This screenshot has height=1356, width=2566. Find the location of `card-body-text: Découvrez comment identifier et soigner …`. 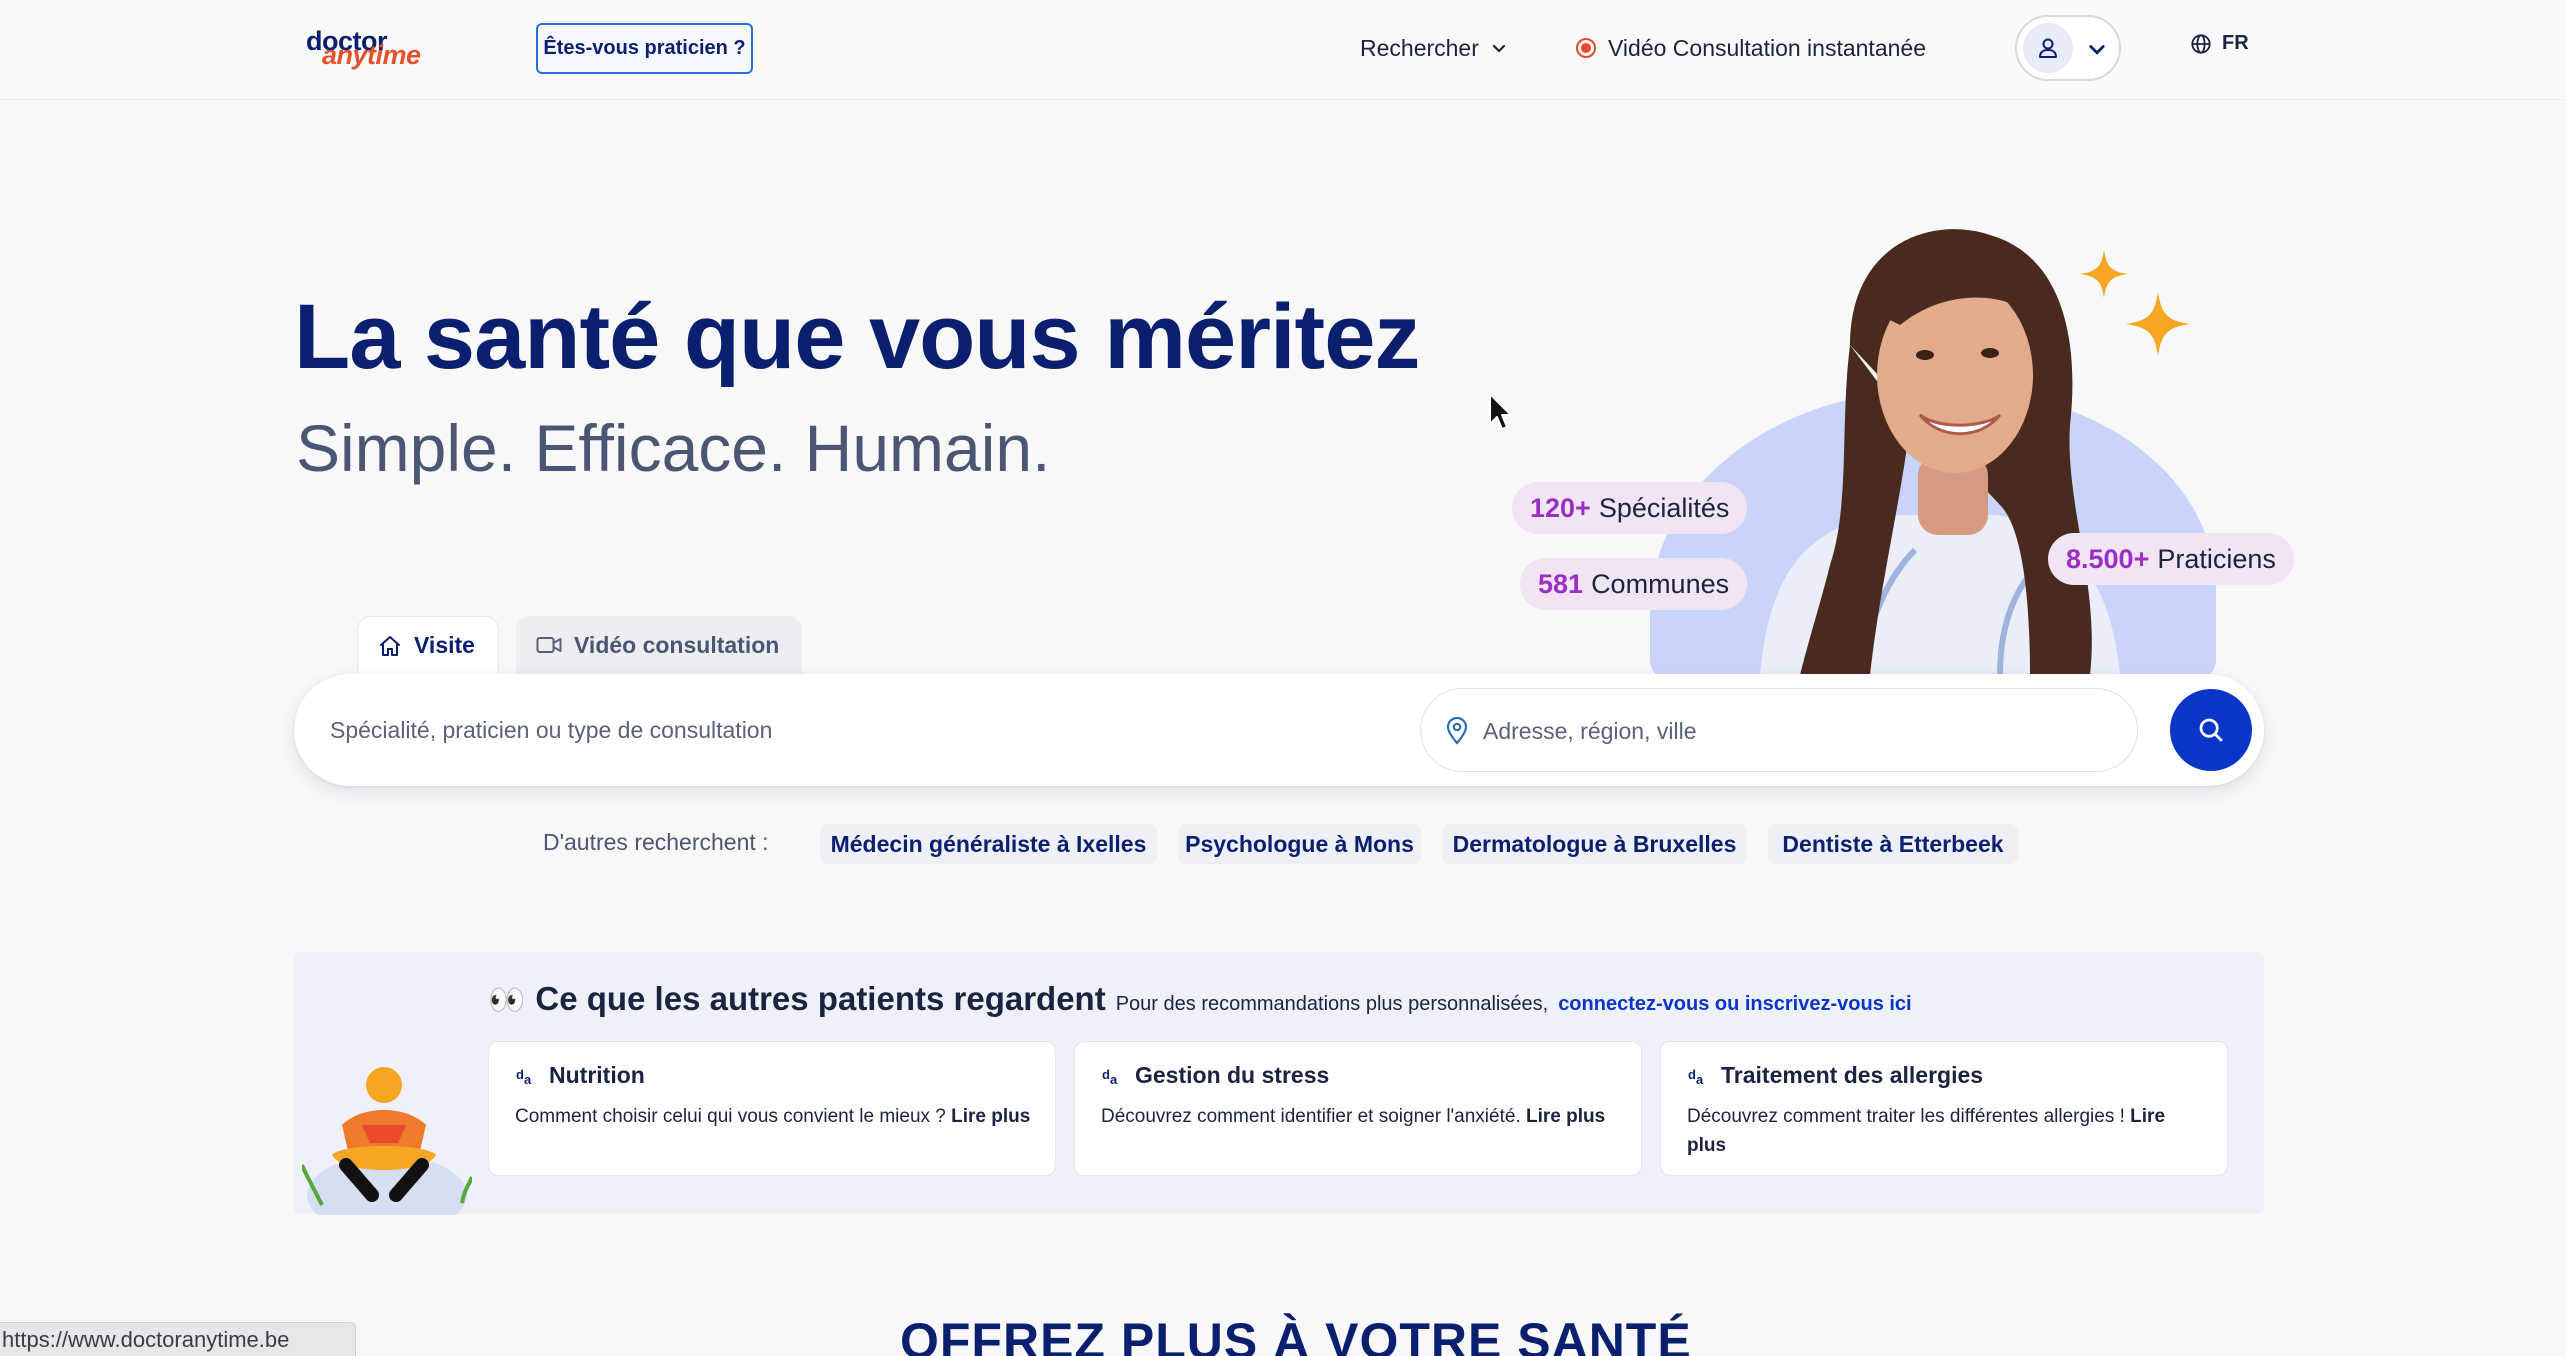

card-body-text: Découvrez comment identifier et soigner … is located at coordinates (1313, 1116).